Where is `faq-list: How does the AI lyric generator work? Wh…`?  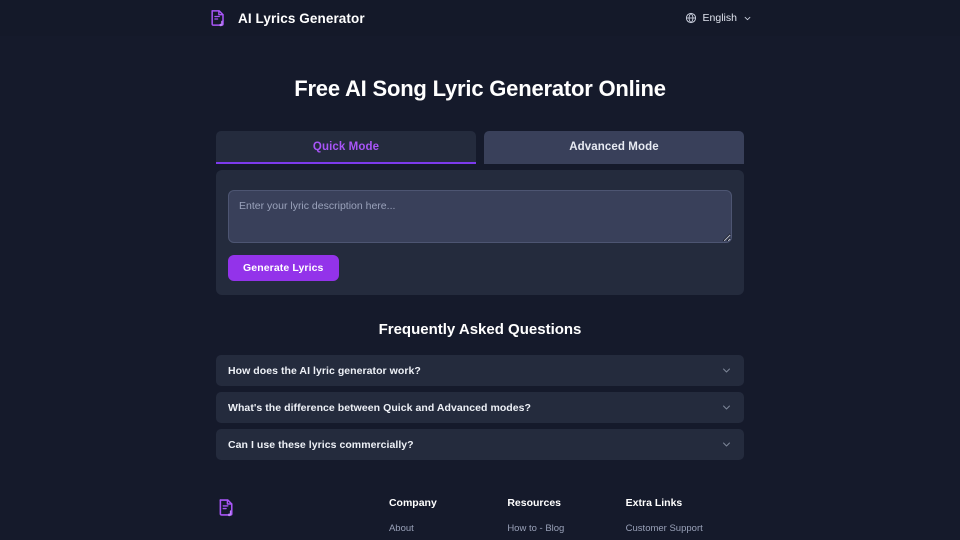
faq-list: How does the AI lyric generator work? Wh… is located at coordinates (480, 407).